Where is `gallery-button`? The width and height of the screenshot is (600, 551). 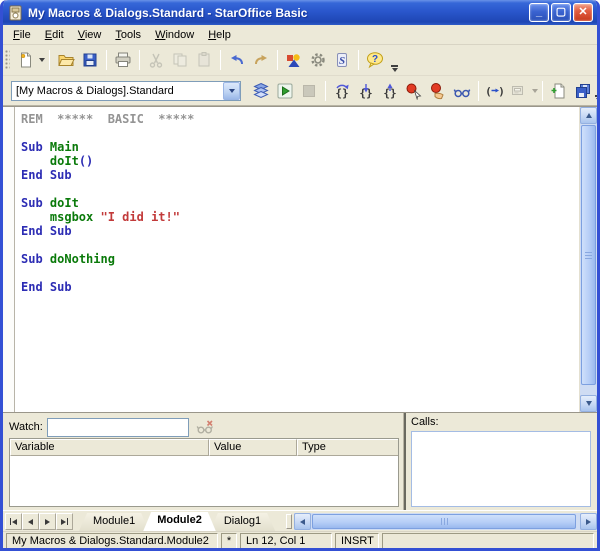 gallery-button is located at coordinates (294, 60).